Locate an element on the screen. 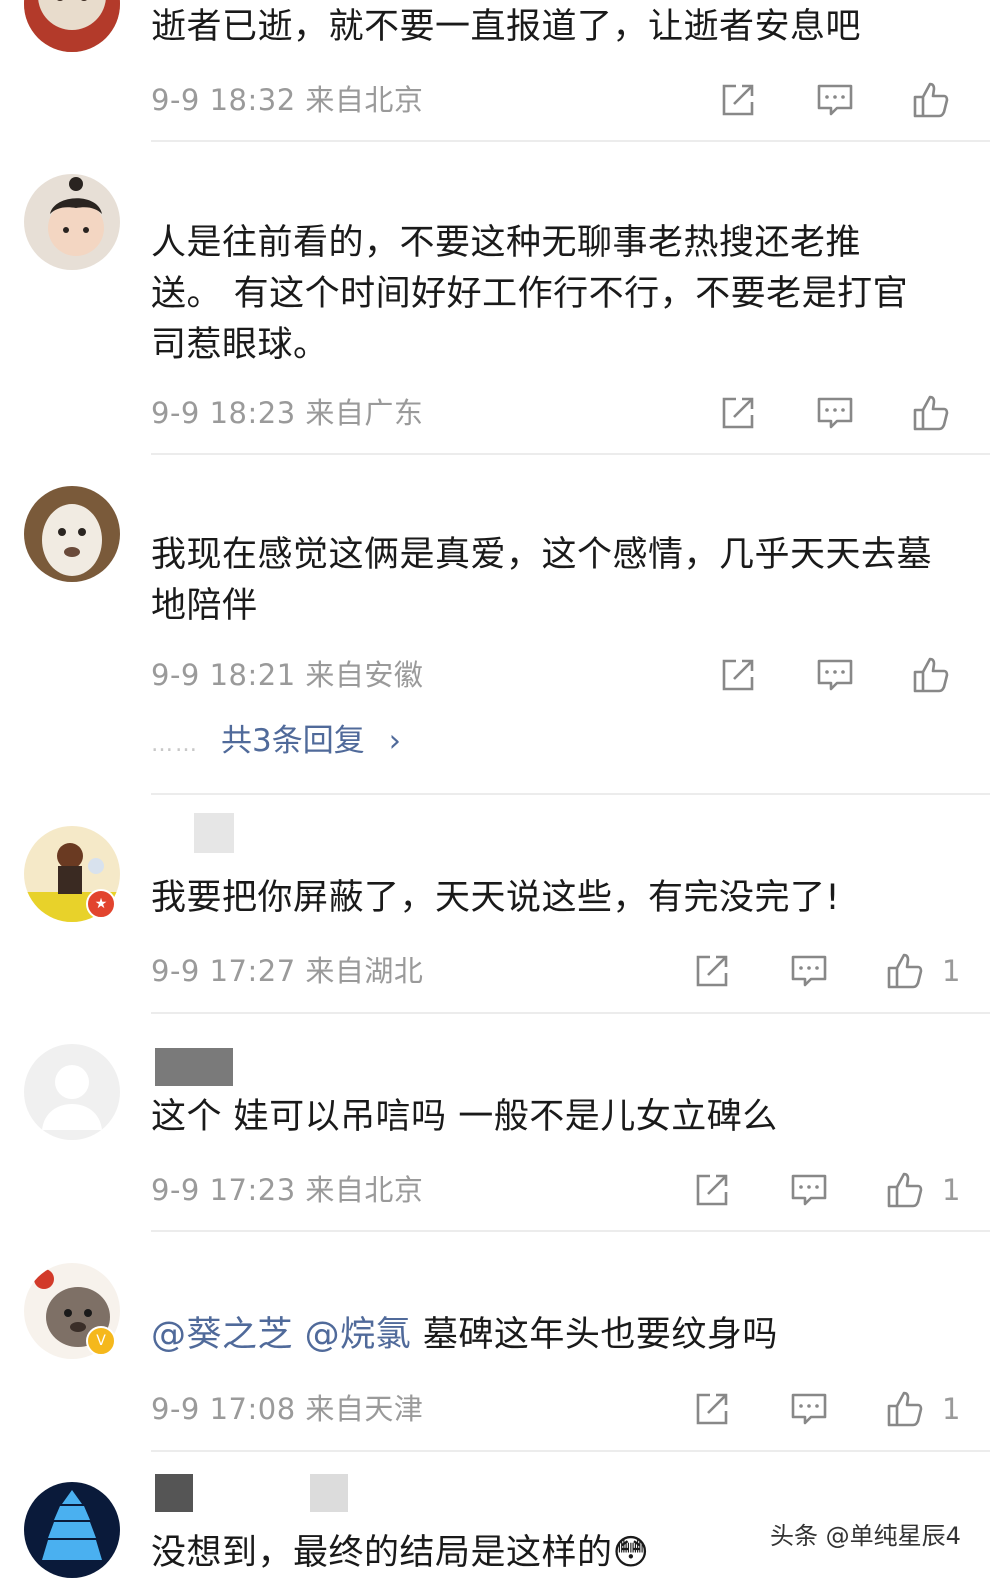  chevron-right-icon: › is located at coordinates (394, 741).